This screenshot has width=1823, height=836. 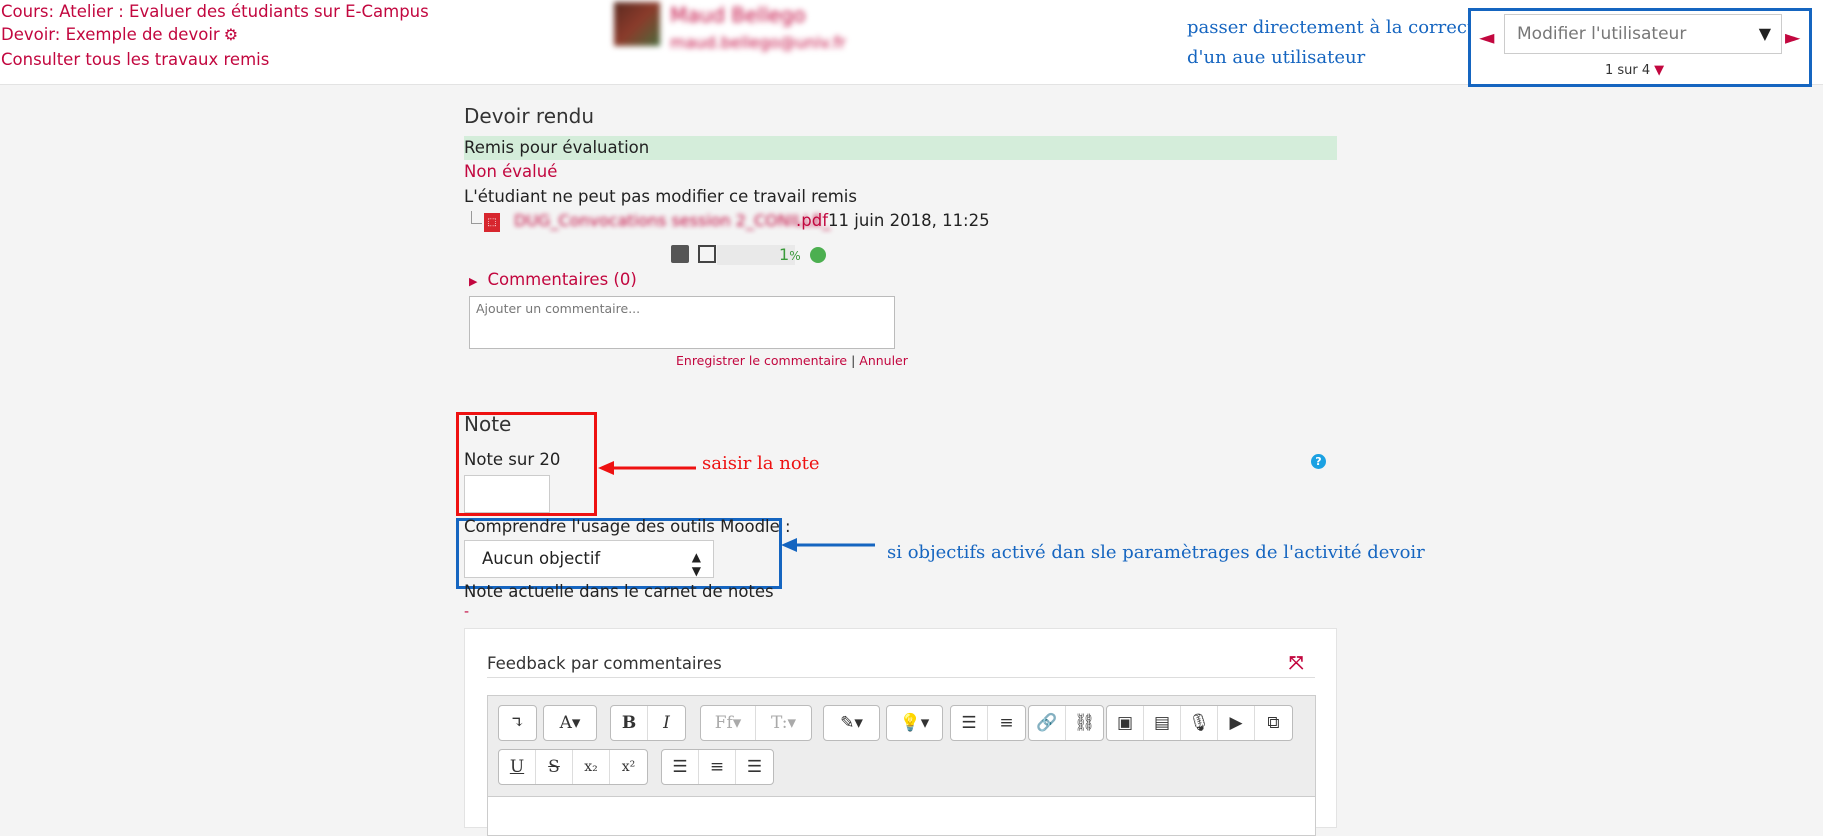 What do you see at coordinates (628, 767) in the screenshot?
I see `superscript-icon: x²` at bounding box center [628, 767].